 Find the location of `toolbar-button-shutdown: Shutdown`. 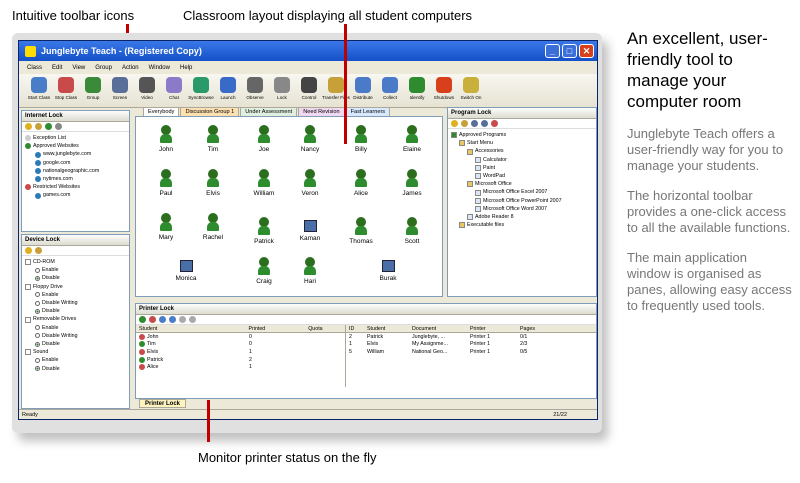

toolbar-button-shutdown: Shutdown is located at coordinates (444, 90).